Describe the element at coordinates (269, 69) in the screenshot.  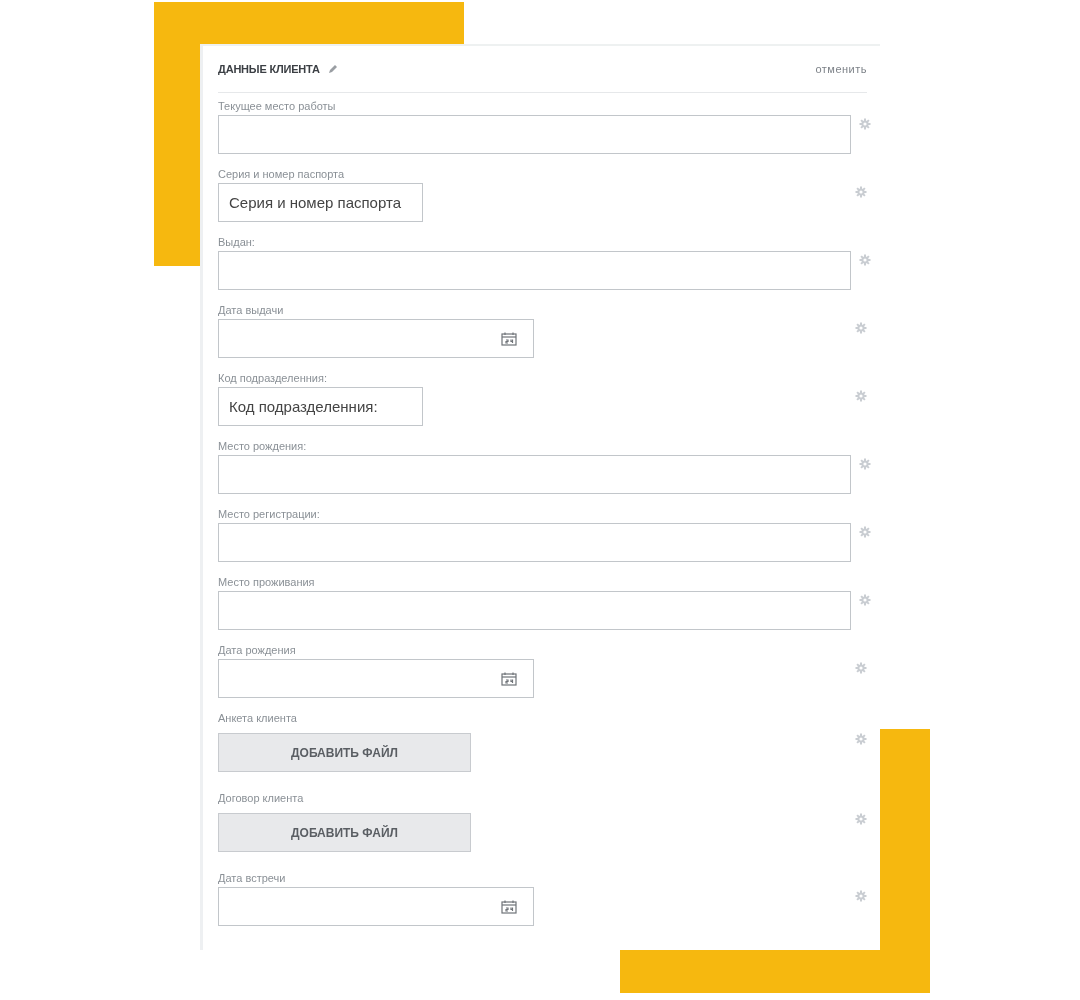
I see `section-title: ДАННЫЕ КЛИЕНТА` at that location.